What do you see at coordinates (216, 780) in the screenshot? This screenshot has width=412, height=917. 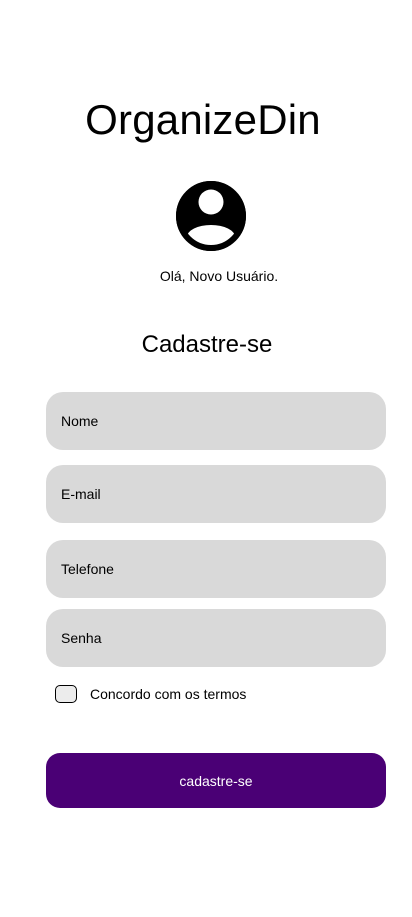 I see `signup-button: cadastre-se` at bounding box center [216, 780].